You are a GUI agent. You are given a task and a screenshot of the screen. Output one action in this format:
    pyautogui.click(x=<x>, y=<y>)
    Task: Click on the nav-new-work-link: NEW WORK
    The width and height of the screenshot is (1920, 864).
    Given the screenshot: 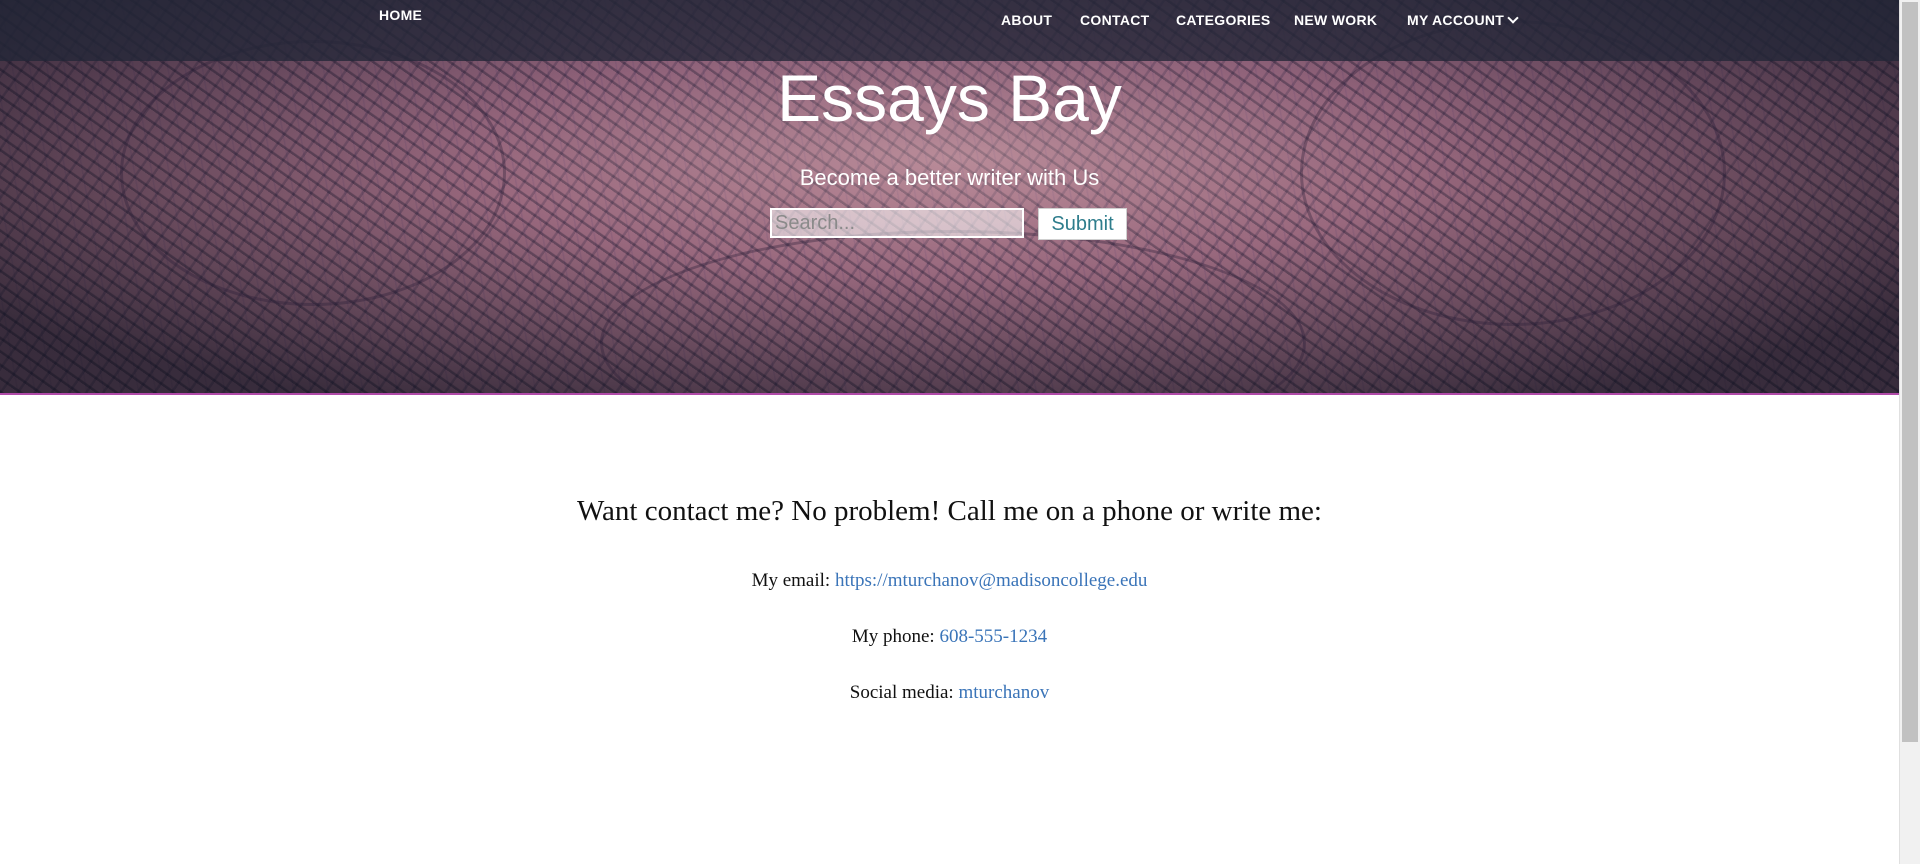 What is the action you would take?
    pyautogui.click(x=1335, y=20)
    